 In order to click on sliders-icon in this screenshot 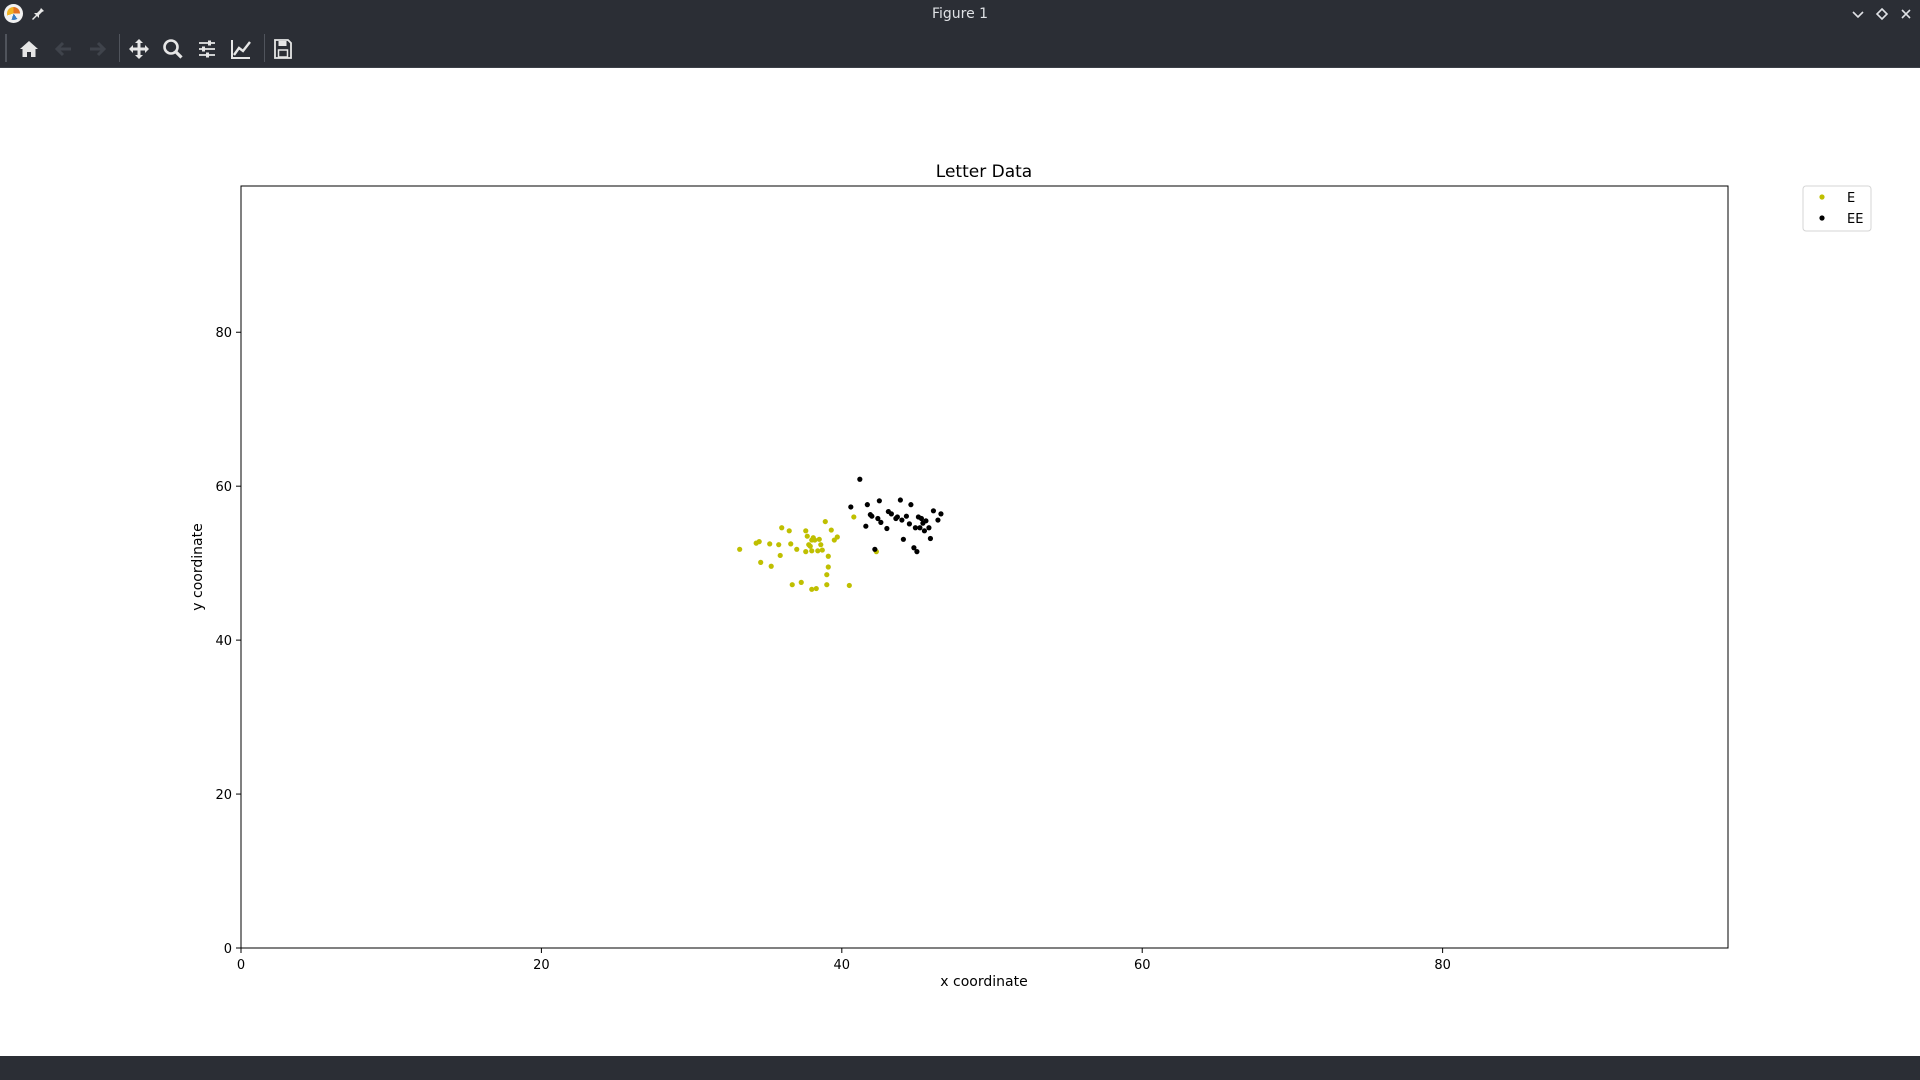, I will do `click(207, 49)`.